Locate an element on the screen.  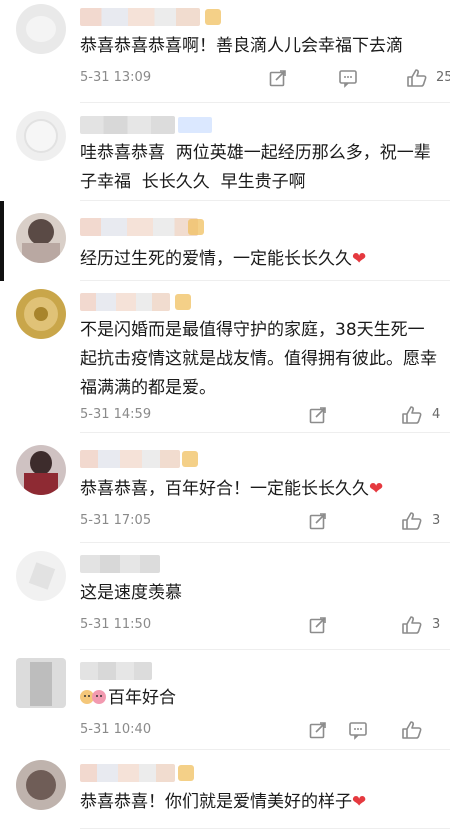
comment-item: 恭喜恭喜恭喜啊！善良滴人儿会幸福下去滴 5-31 13:09 252 is located at coordinates (225, 51).